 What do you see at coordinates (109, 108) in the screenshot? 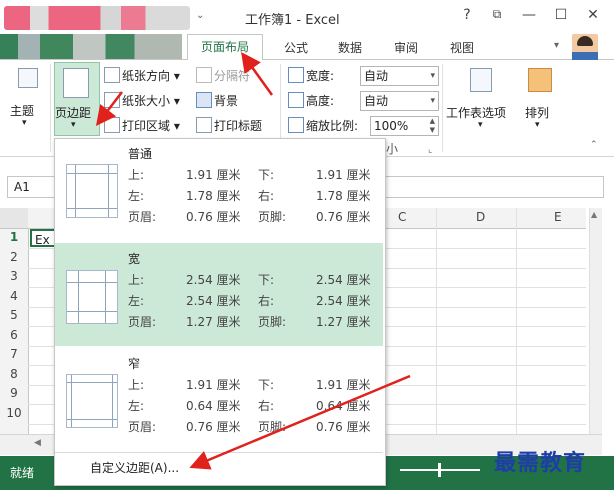
I see `arrow-to-margins-button` at bounding box center [109, 108].